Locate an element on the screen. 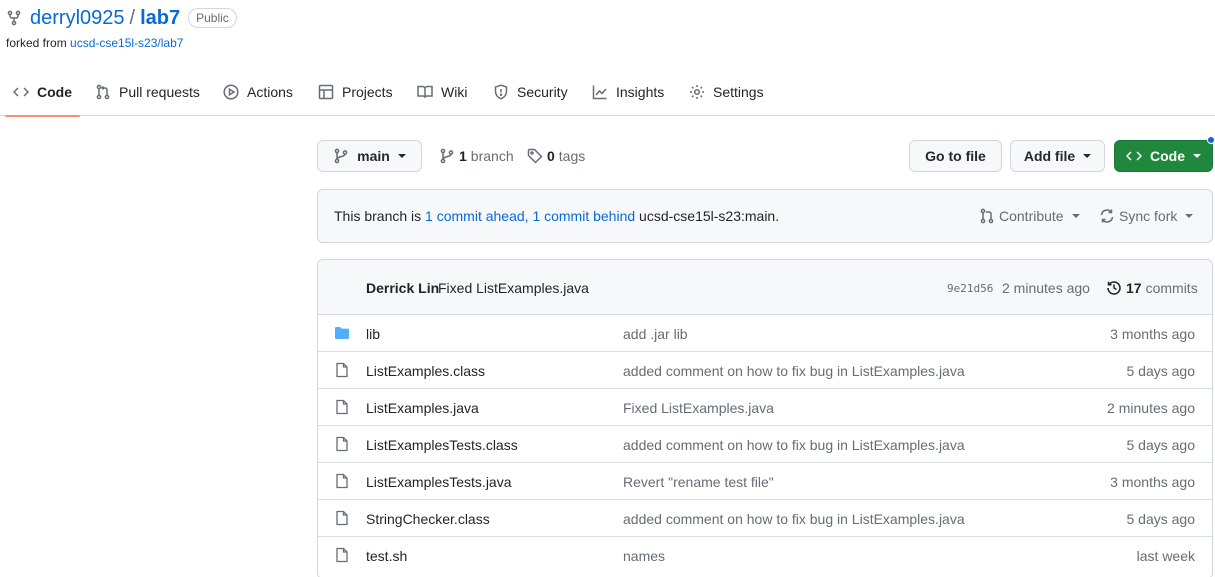 The height and width of the screenshot is (577, 1215). branch-select-button: main is located at coordinates (369, 156).